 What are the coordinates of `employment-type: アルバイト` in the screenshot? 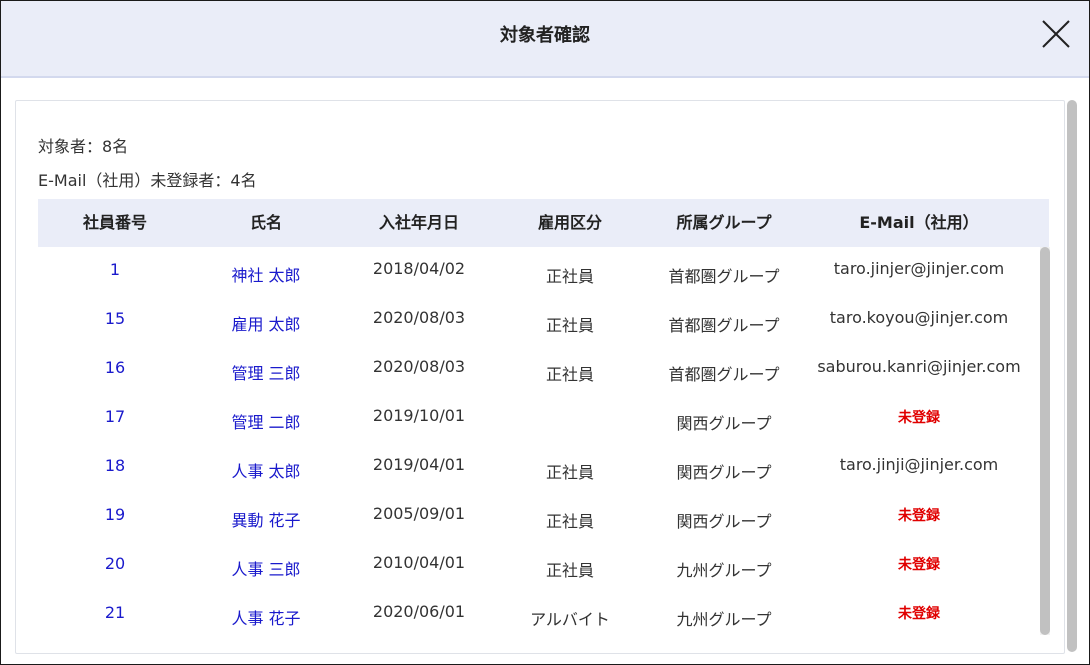 It's located at (570, 619).